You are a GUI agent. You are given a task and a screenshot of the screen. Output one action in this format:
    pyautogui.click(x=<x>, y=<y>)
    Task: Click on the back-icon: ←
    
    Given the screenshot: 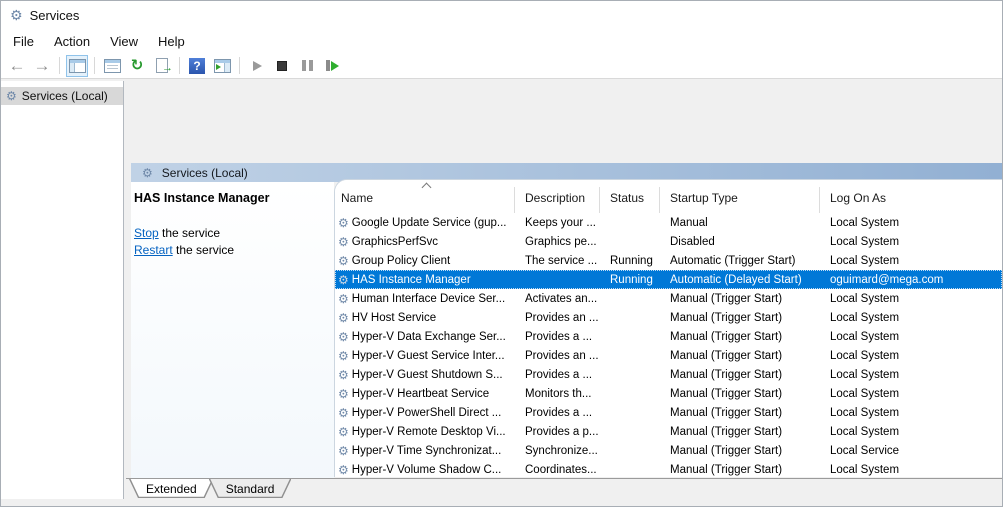 What is the action you would take?
    pyautogui.click(x=17, y=66)
    